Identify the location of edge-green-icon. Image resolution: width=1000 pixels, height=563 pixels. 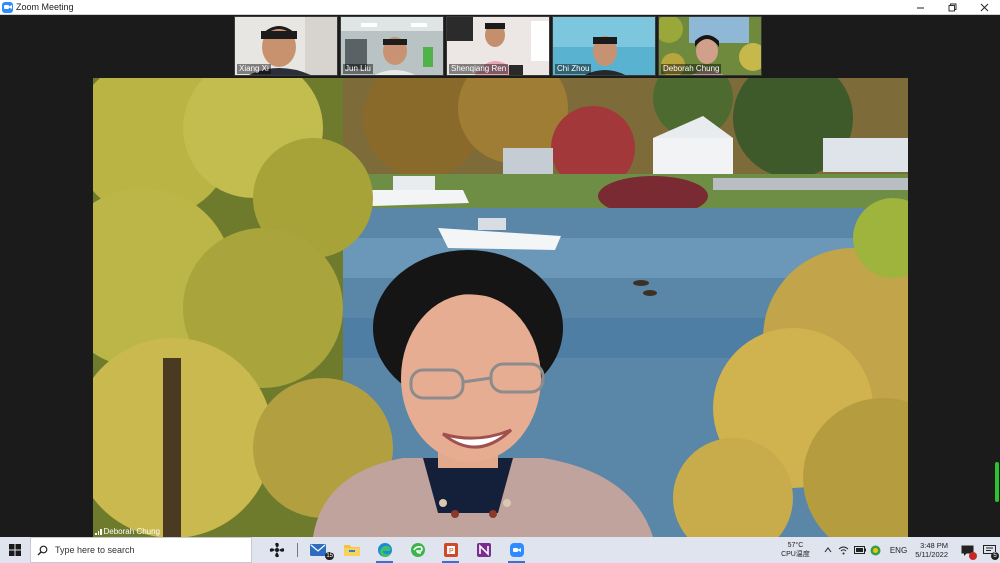
(417, 550).